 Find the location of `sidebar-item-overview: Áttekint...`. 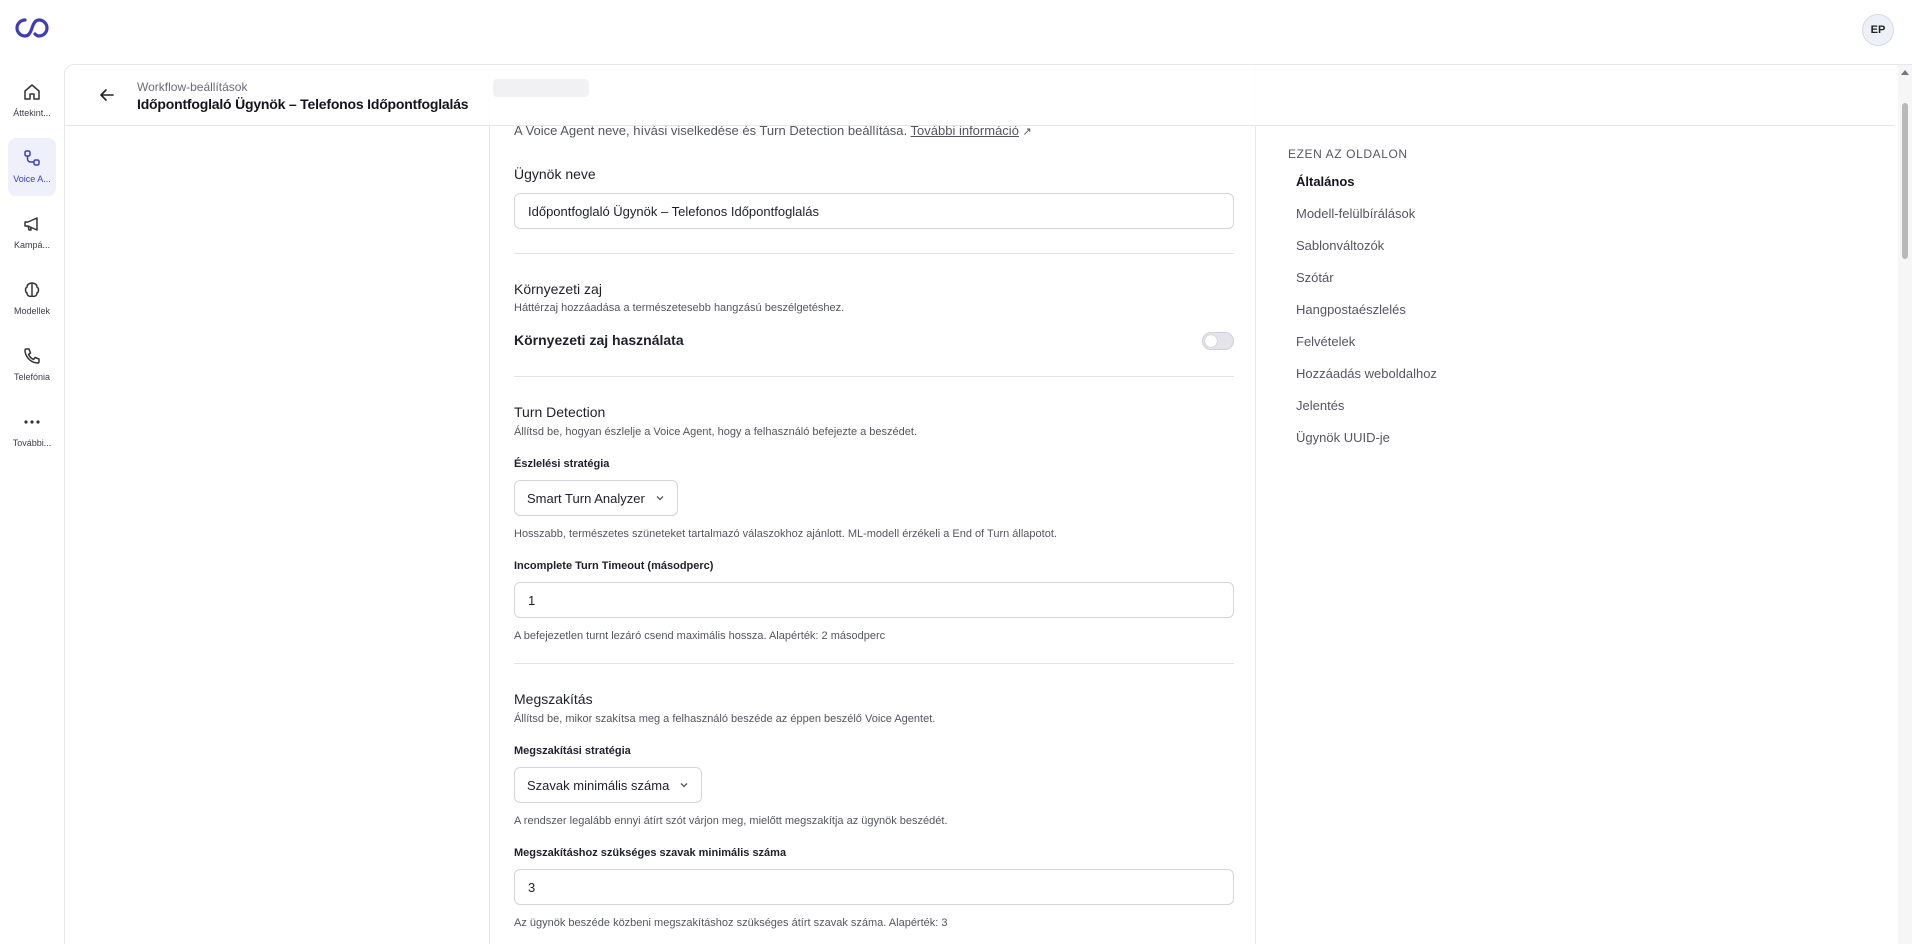

sidebar-item-overview: Áttekint... is located at coordinates (32, 101).